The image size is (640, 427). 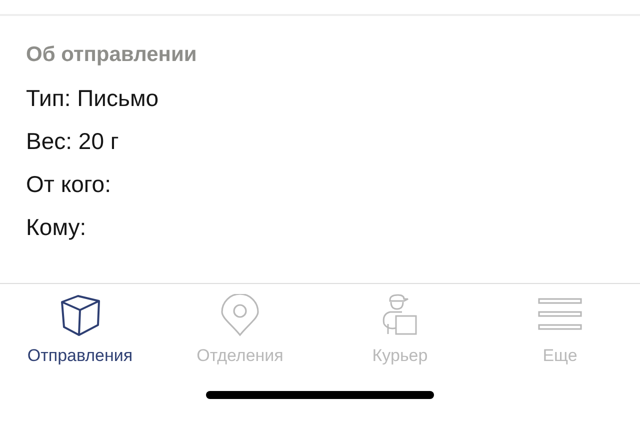 I want to click on detail-text: От кого:, so click(x=69, y=184).